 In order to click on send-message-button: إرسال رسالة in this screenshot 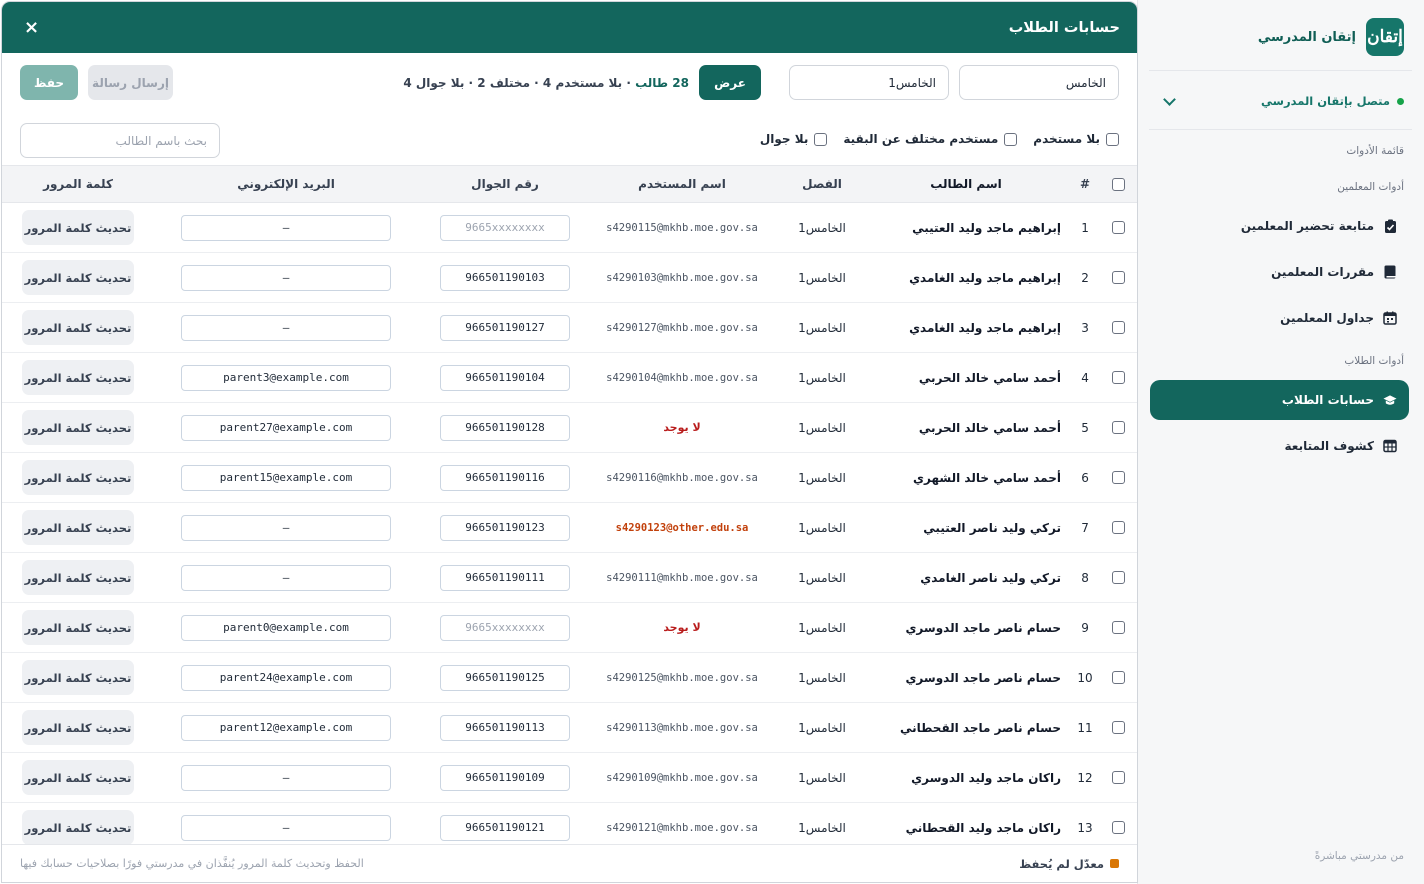, I will do `click(130, 82)`.